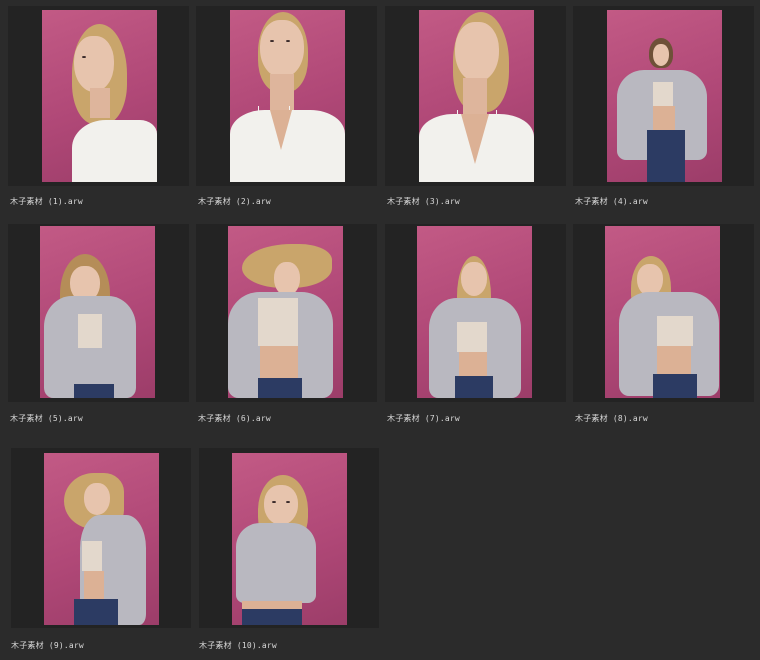 This screenshot has height=660, width=760. What do you see at coordinates (234, 201) in the screenshot?
I see `thumbnail-caption: 木子素材 (2).arw` at bounding box center [234, 201].